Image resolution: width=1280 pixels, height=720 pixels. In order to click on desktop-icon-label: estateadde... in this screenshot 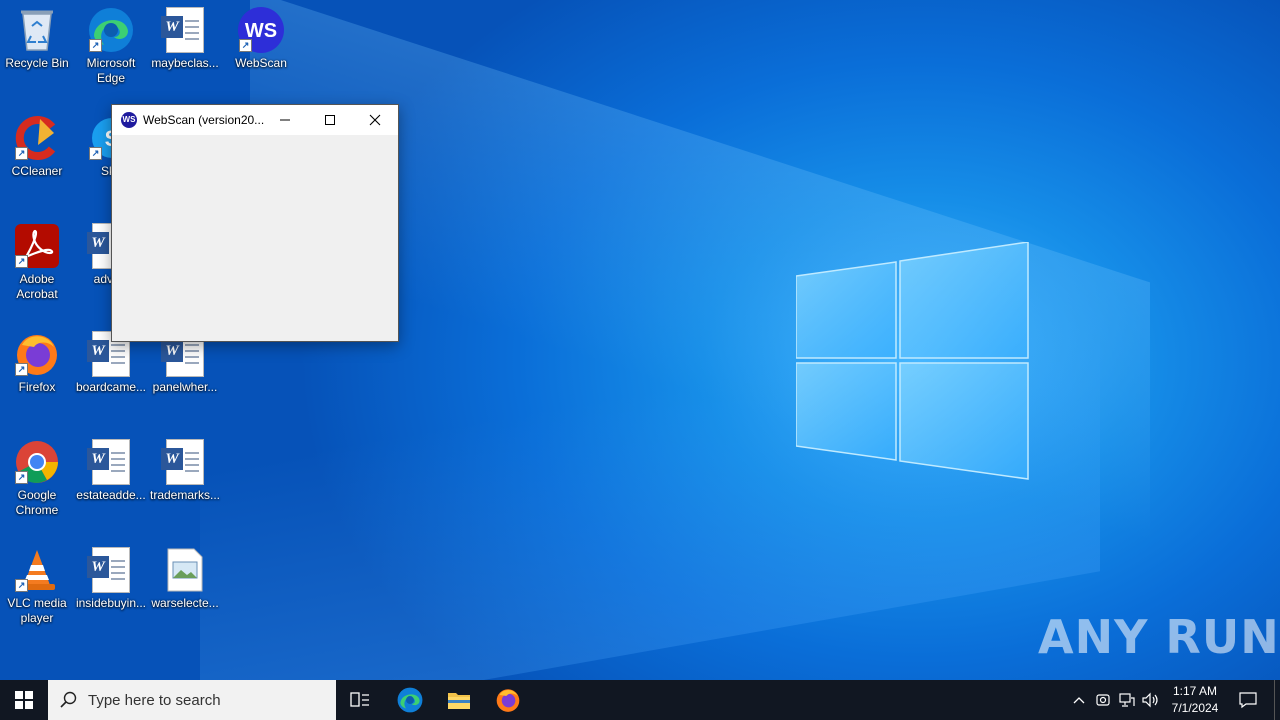, I will do `click(111, 495)`.